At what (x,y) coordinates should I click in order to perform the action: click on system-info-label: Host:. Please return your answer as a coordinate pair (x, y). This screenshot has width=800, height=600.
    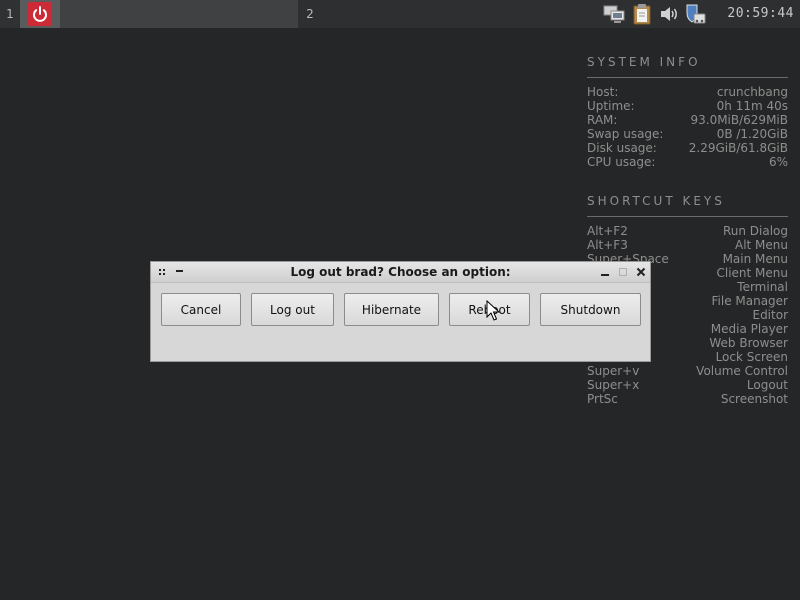
    Looking at the image, I should click on (603, 92).